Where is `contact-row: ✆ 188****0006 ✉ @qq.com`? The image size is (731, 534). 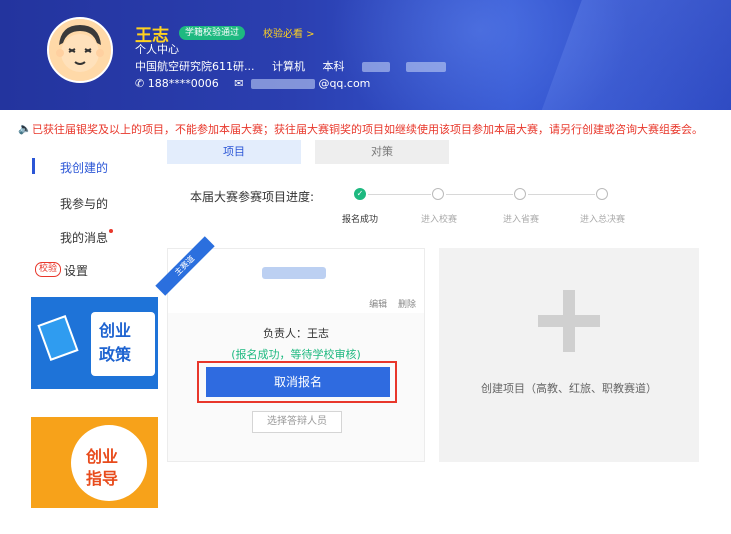 contact-row: ✆ 188****0006 ✉ @qq.com is located at coordinates (252, 83).